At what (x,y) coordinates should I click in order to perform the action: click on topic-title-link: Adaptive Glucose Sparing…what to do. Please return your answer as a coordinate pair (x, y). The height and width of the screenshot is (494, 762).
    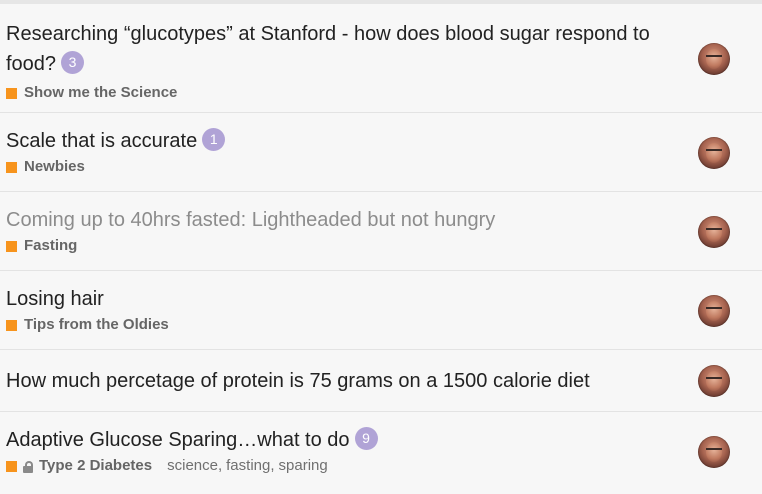
    Looking at the image, I should click on (178, 440).